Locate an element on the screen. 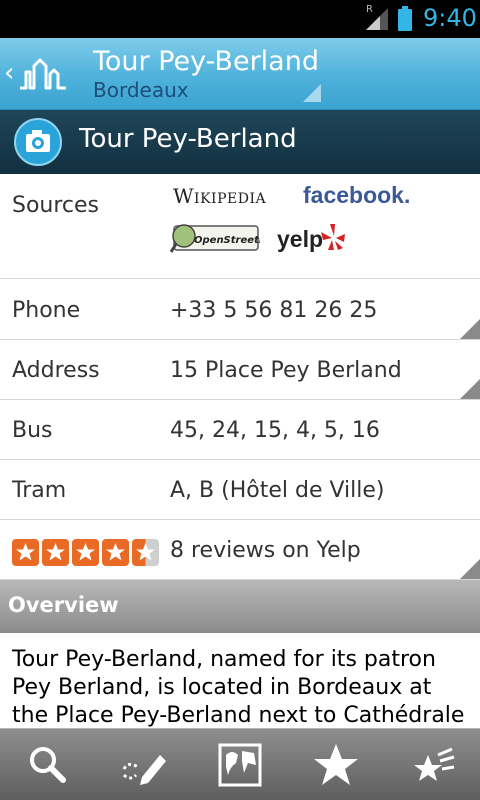 The image size is (480, 800). map-icon is located at coordinates (240, 765).